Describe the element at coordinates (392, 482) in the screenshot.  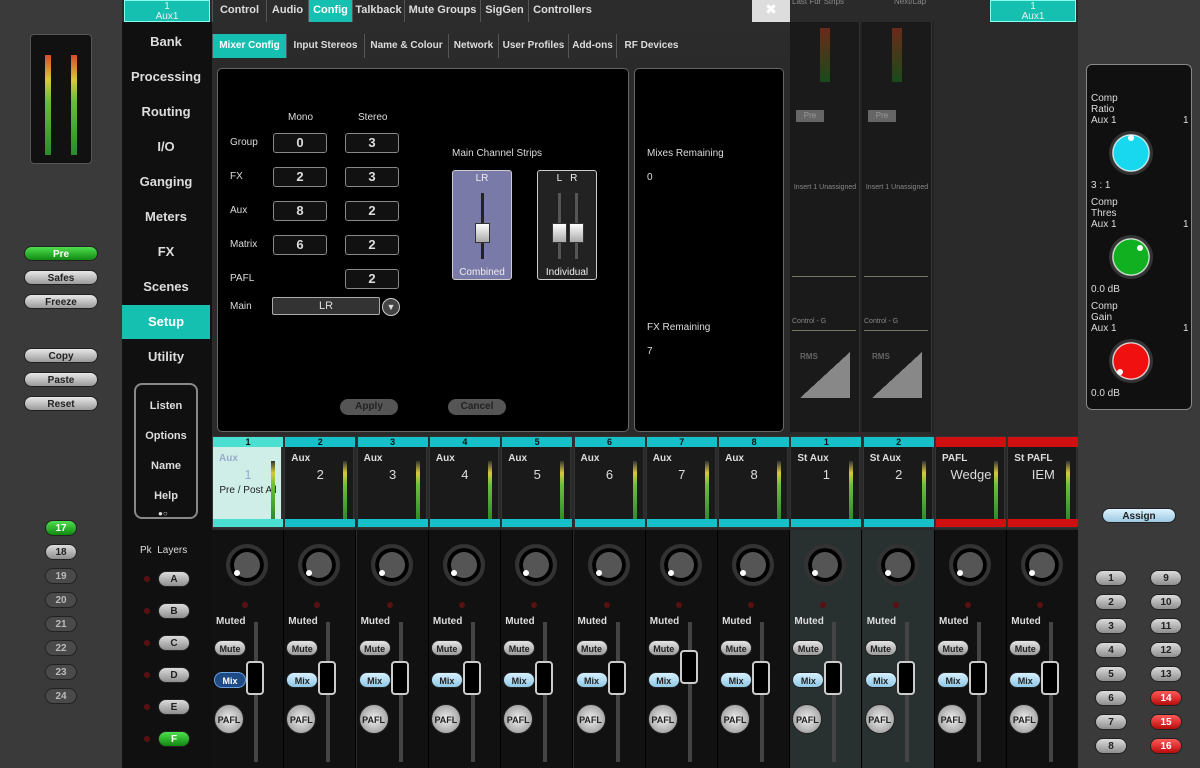
I see `channel-header: 3 Aux 3` at that location.